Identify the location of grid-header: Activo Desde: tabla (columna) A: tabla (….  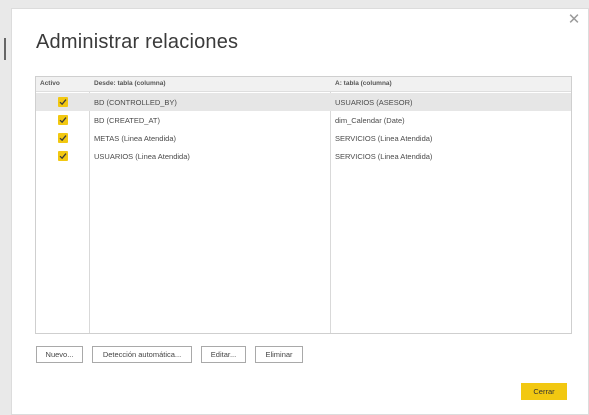
(303, 84).